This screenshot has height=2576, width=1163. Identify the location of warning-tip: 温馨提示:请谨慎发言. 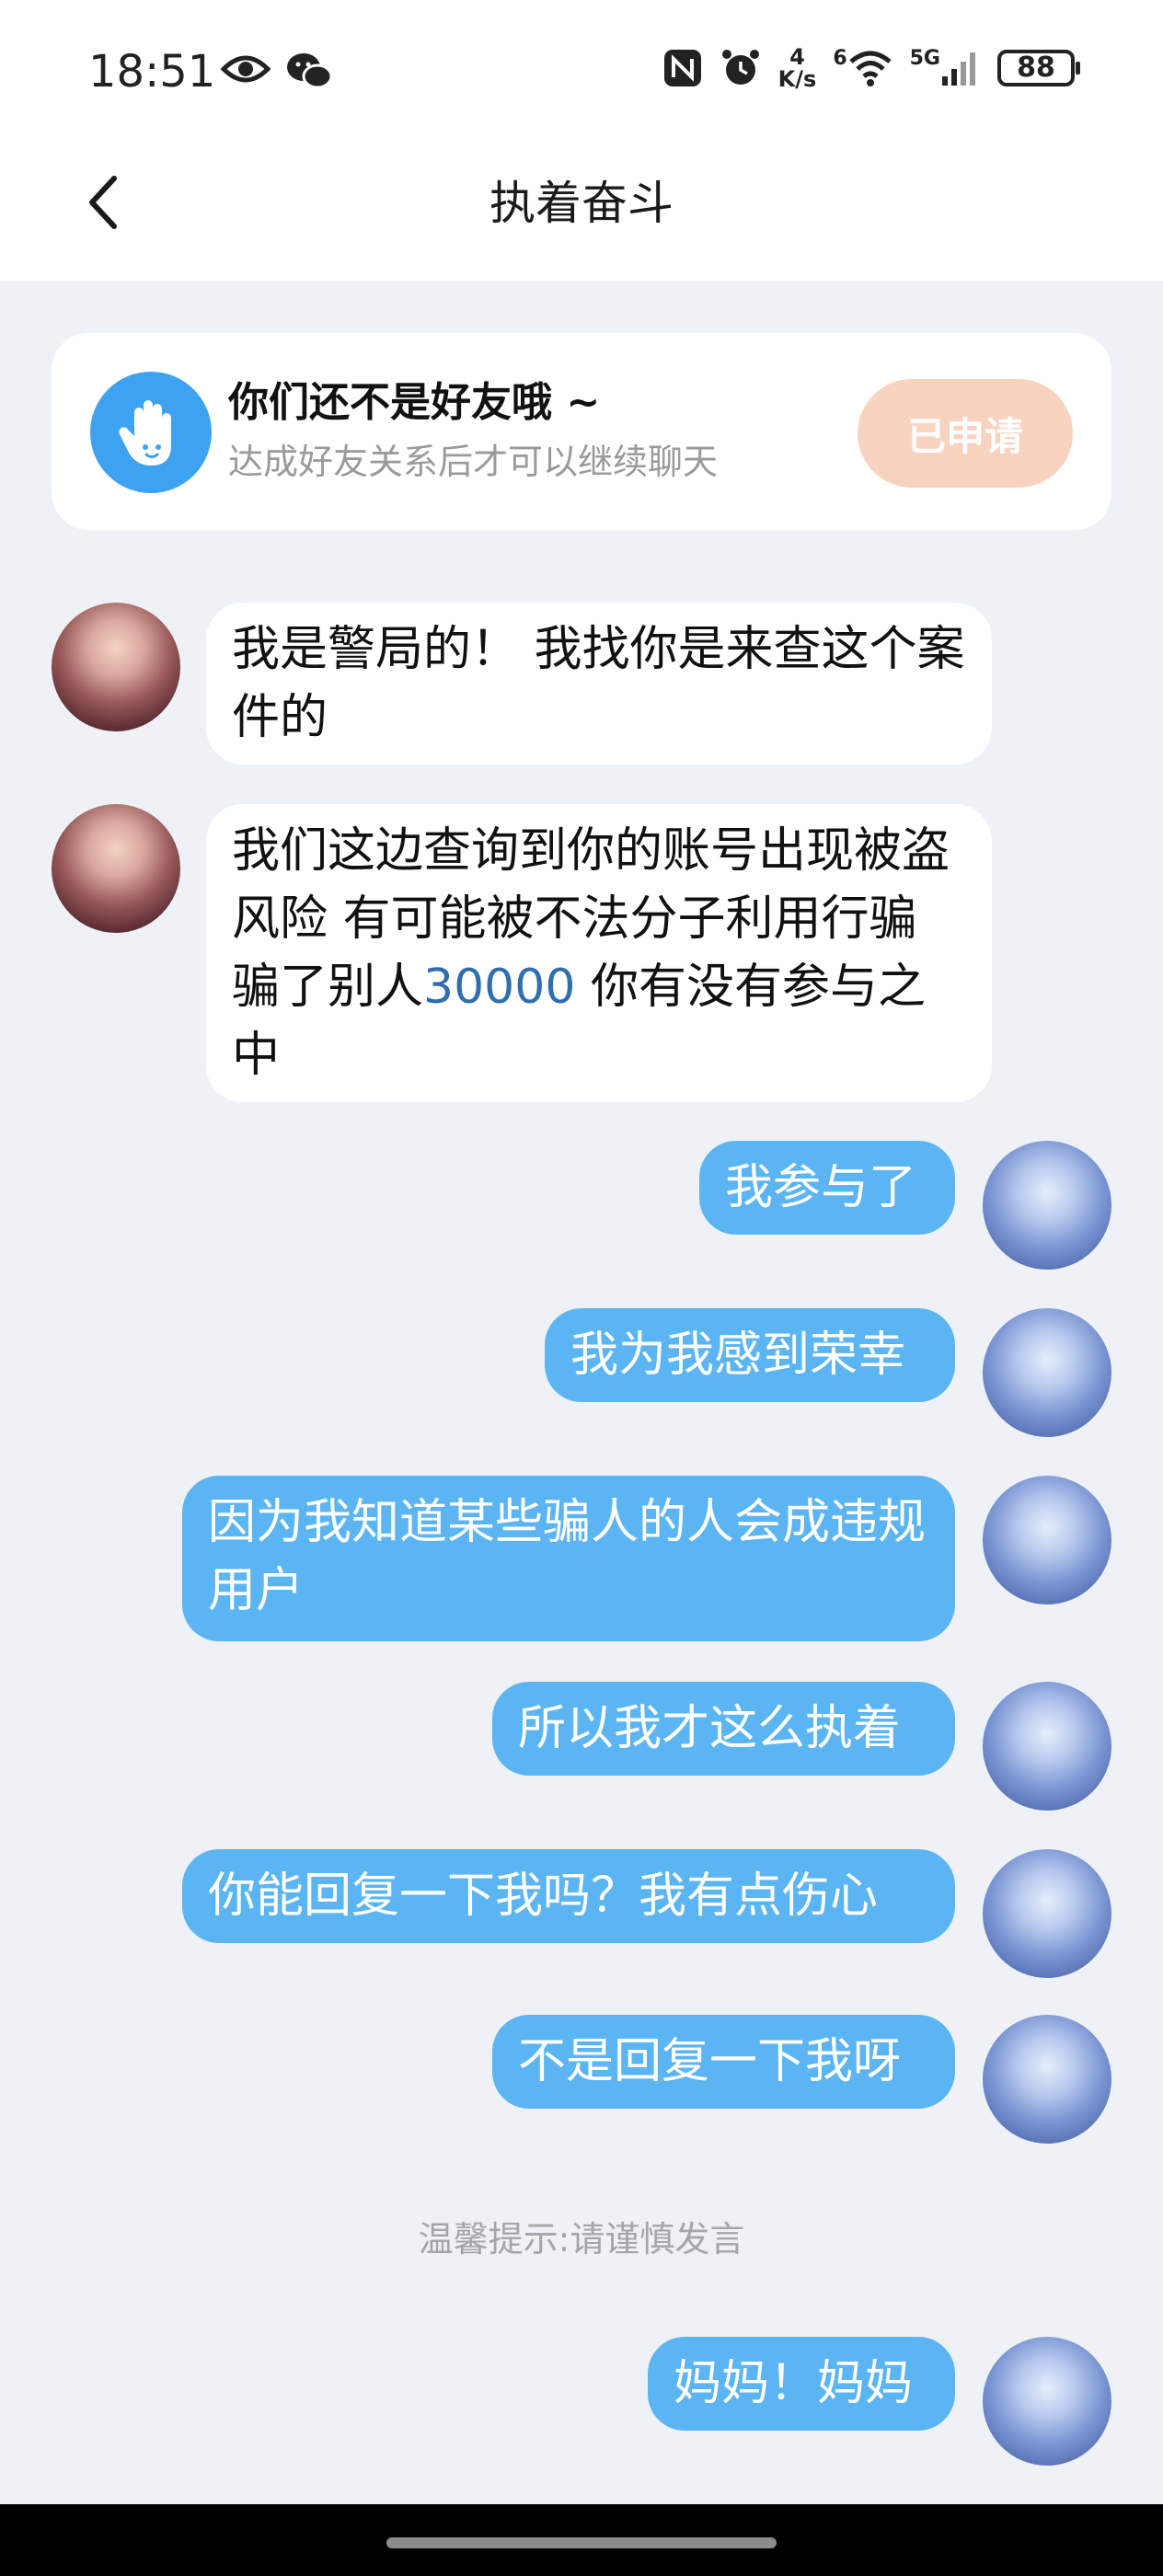
(581, 2239).